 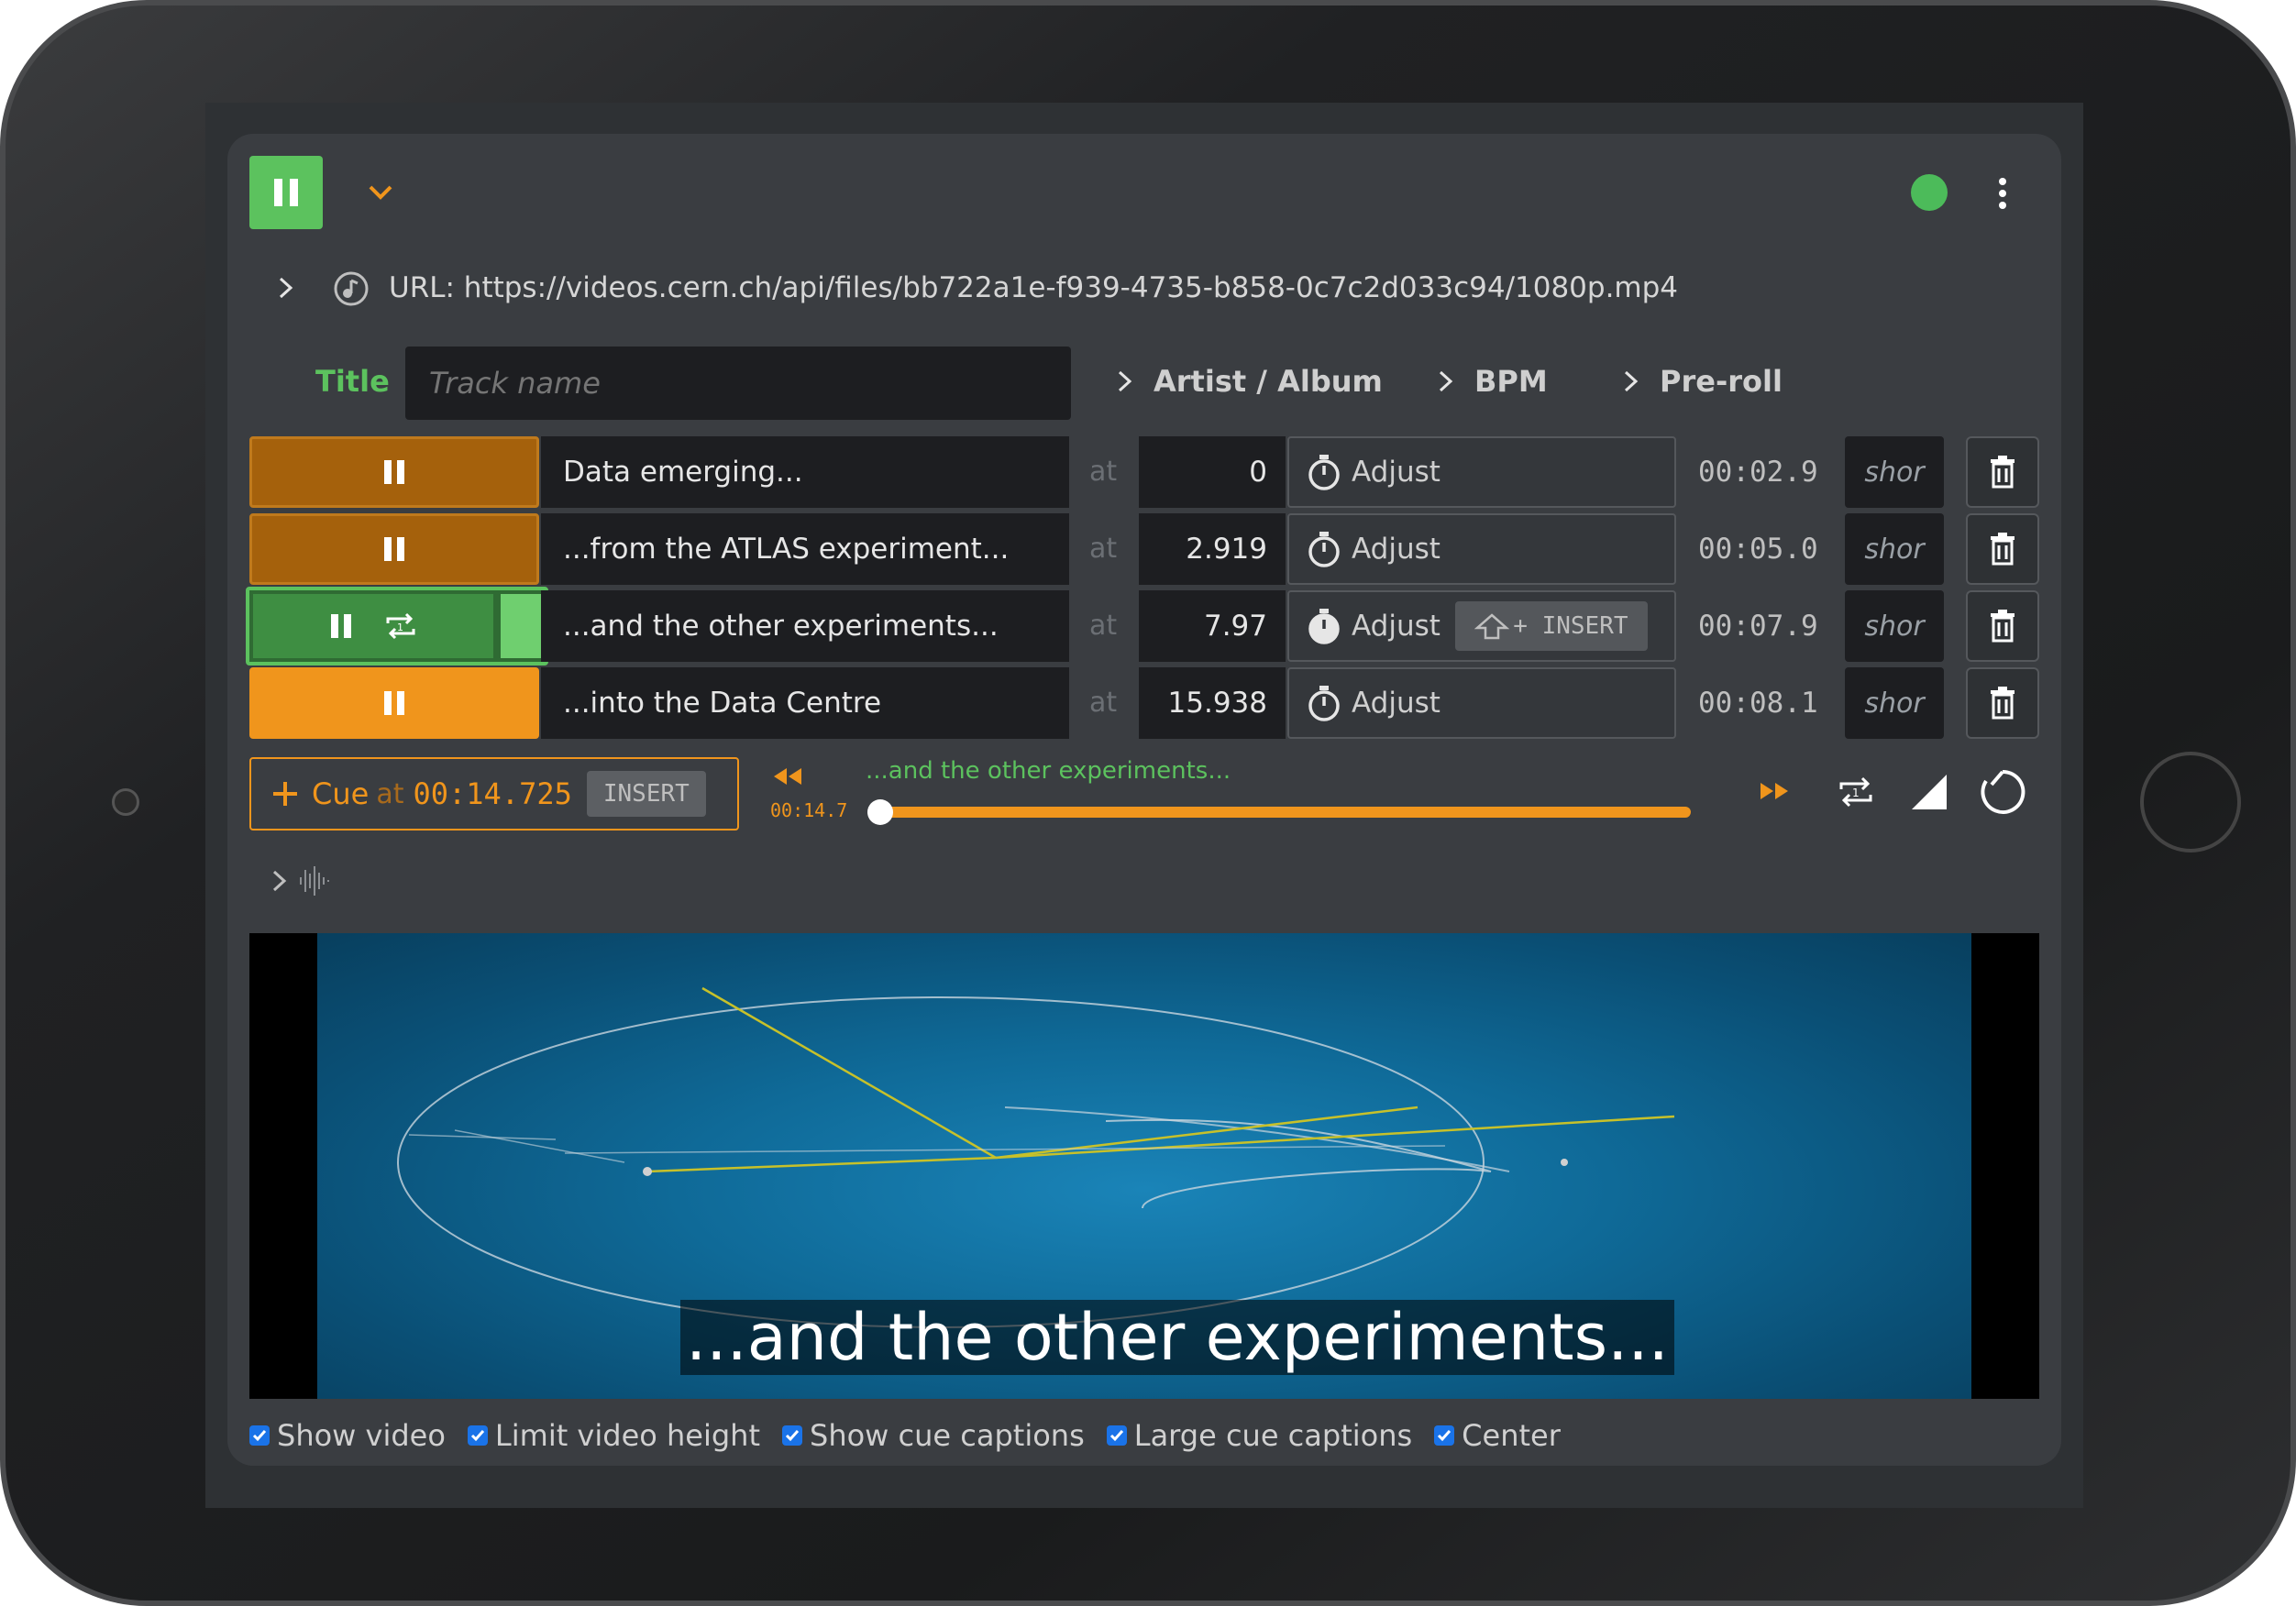 What do you see at coordinates (361, 1435) in the screenshot?
I see `option-label: Show video` at bounding box center [361, 1435].